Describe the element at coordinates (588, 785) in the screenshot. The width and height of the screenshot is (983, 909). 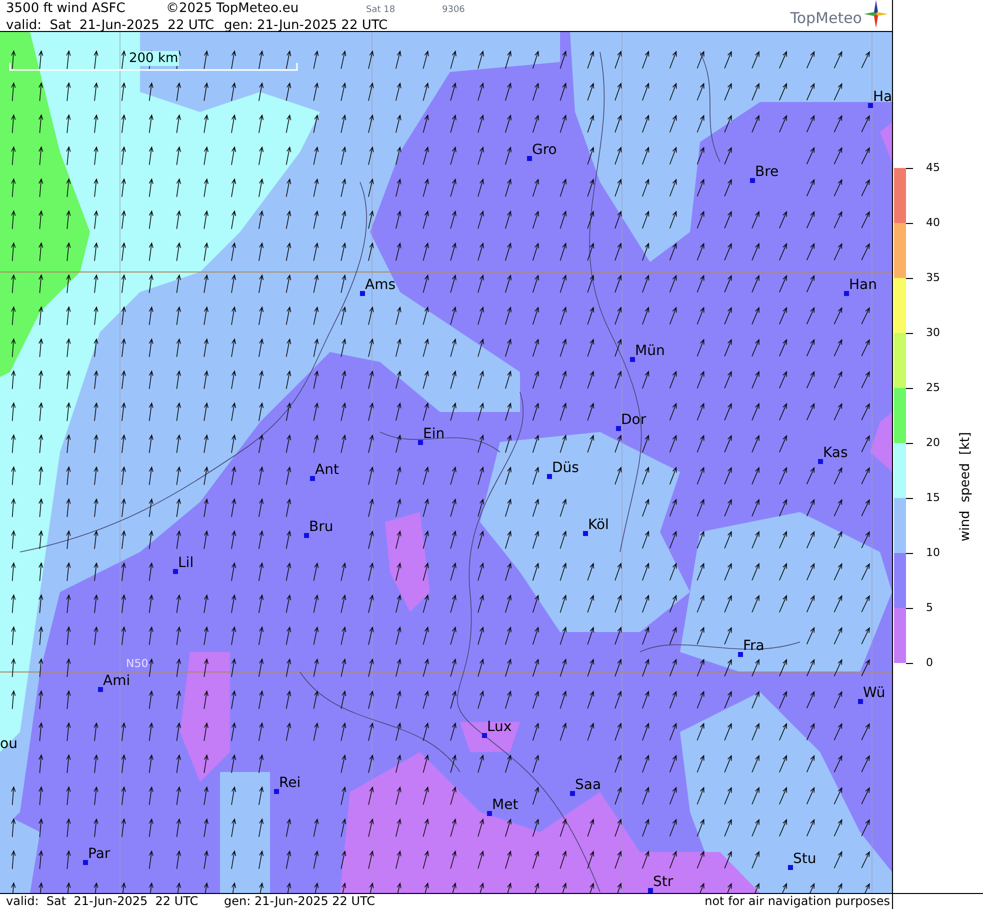
I see `city-label: Saa` at that location.